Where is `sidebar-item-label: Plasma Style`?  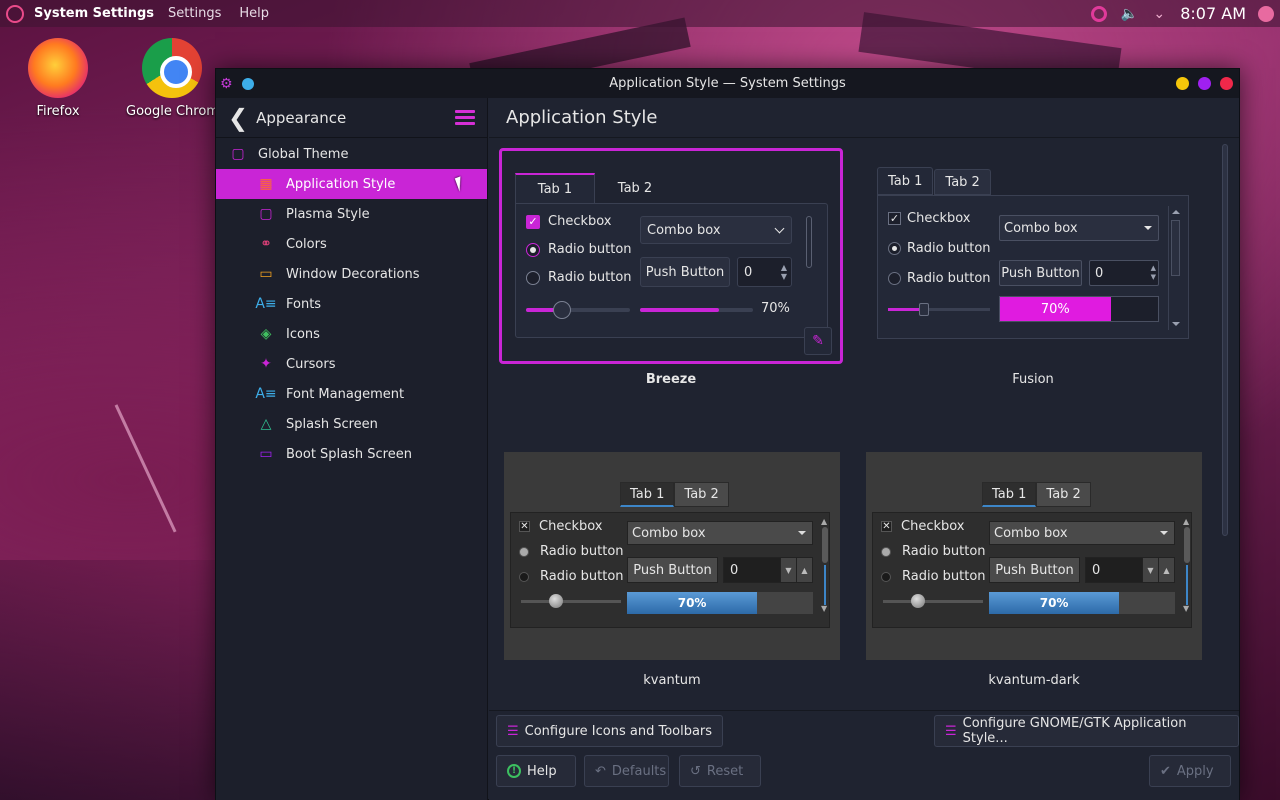
sidebar-item-label: Plasma Style is located at coordinates (328, 214).